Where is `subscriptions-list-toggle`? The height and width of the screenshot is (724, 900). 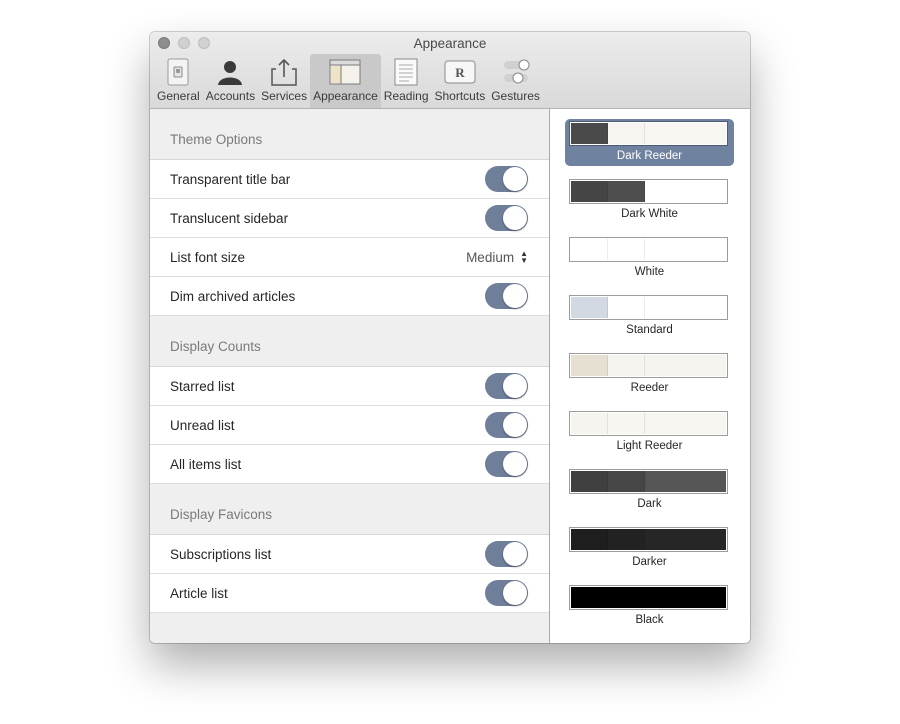
subscriptions-list-toggle is located at coordinates (506, 554).